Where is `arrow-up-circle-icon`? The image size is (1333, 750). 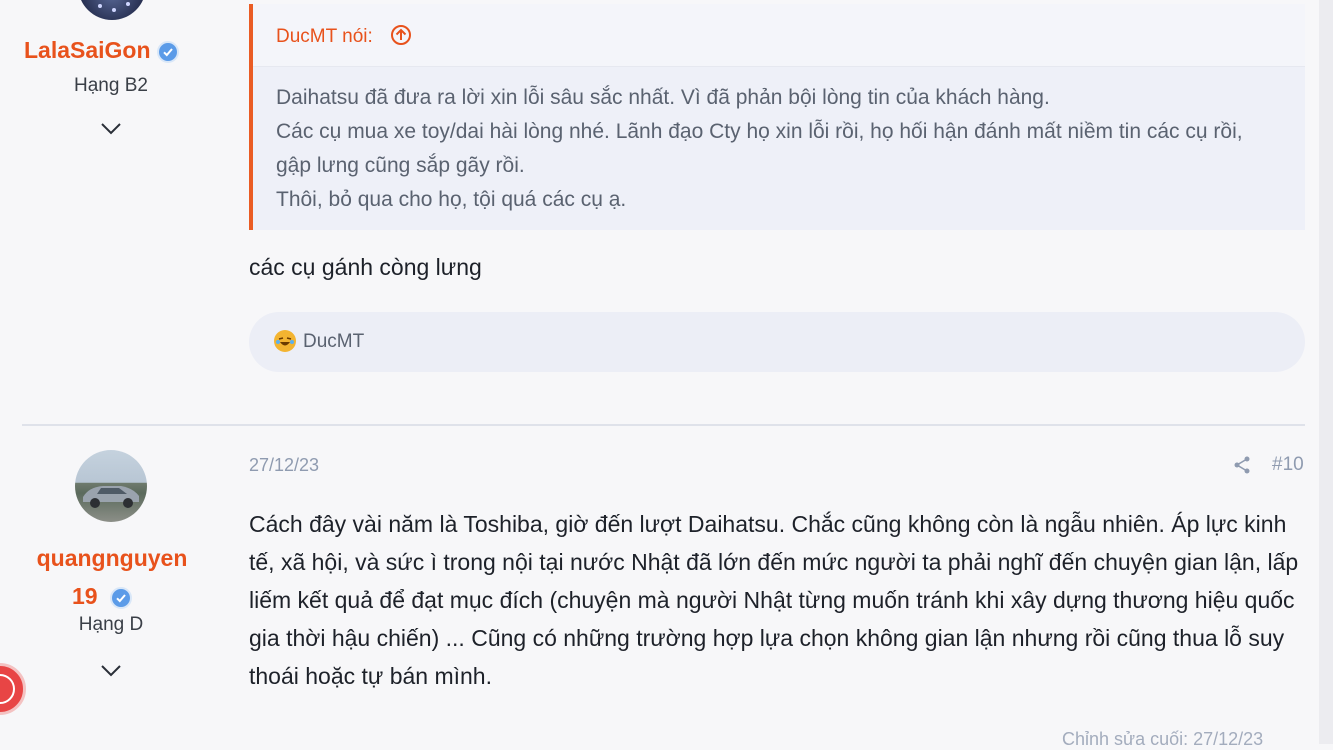 arrow-up-circle-icon is located at coordinates (401, 37).